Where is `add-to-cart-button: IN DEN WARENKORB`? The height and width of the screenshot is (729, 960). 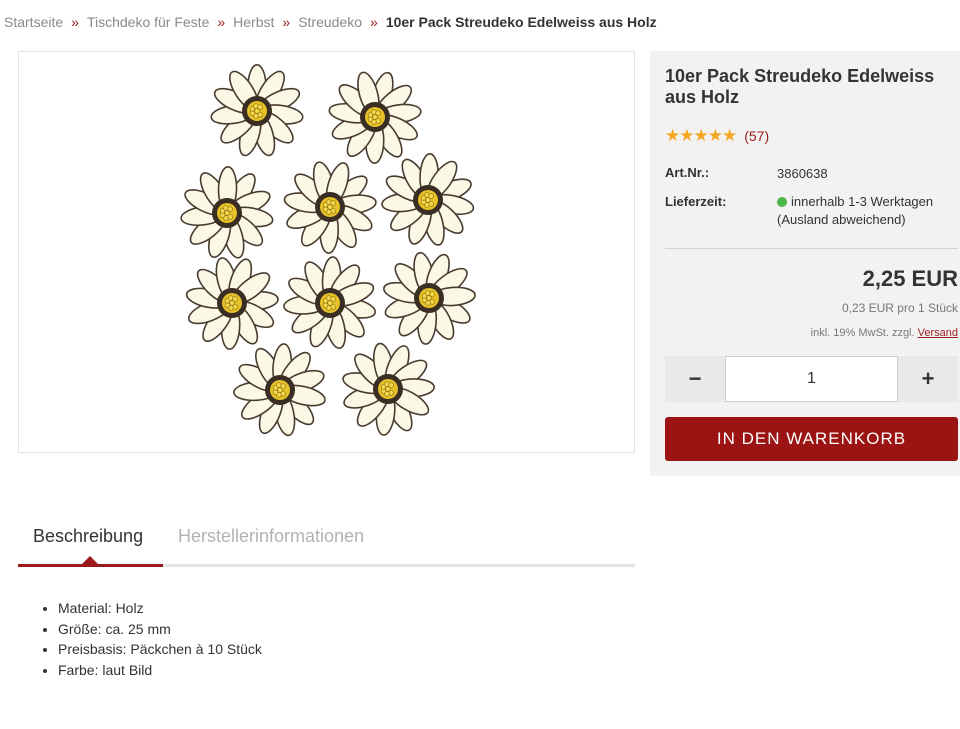 add-to-cart-button: IN DEN WARENKORB is located at coordinates (811, 439).